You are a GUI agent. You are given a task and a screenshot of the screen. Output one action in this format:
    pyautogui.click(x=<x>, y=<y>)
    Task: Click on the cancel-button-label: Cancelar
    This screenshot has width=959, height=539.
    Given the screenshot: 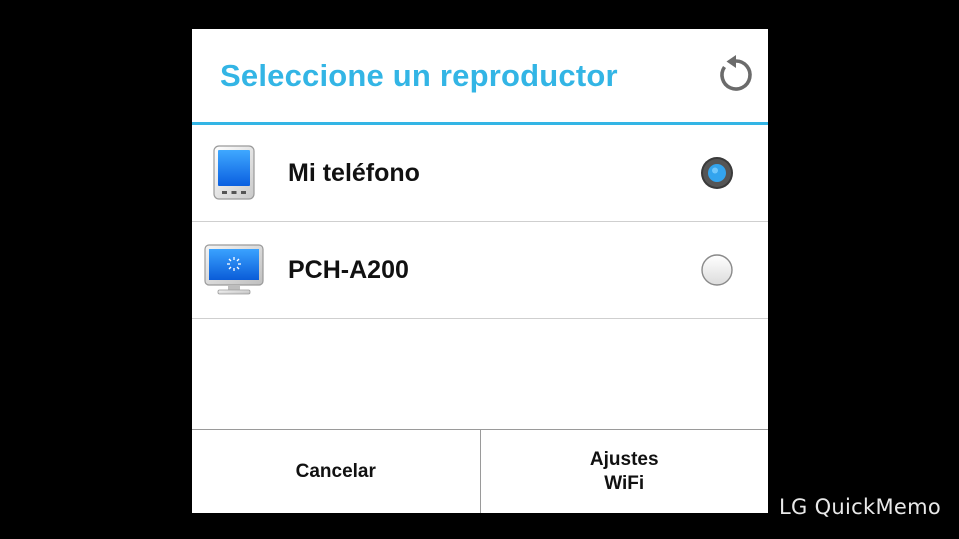 What is the action you would take?
    pyautogui.click(x=335, y=471)
    